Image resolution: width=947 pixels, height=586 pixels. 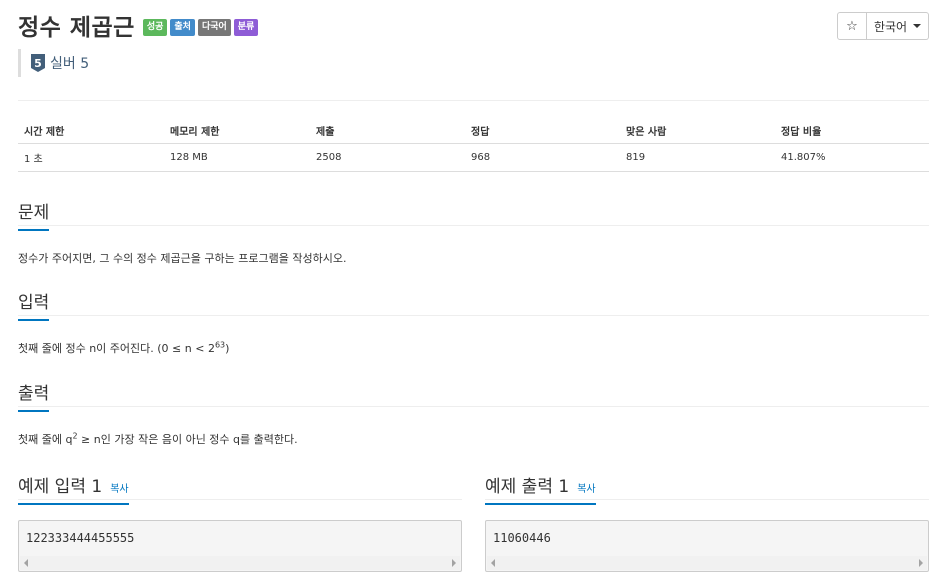 I want to click on sample-output-box: 11060446, so click(x=707, y=546).